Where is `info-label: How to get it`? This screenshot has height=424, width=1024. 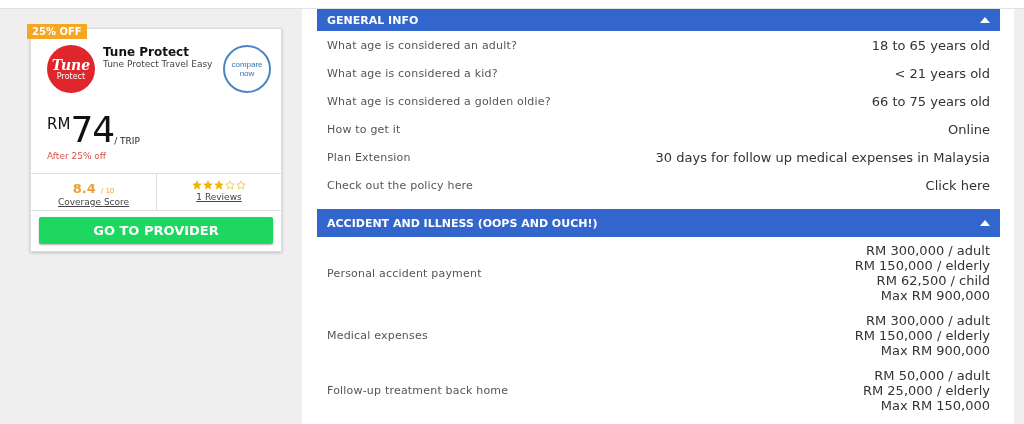 info-label: How to get it is located at coordinates (364, 129).